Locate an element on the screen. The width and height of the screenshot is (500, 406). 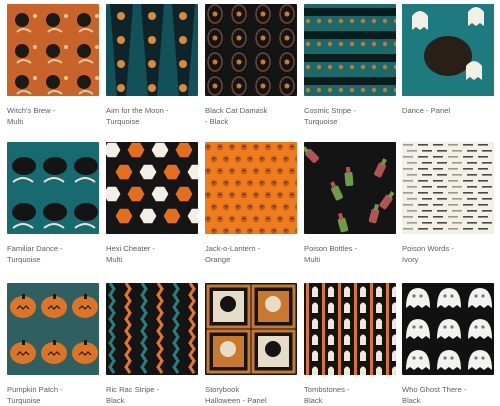
product-card: Cosmic Stripe - Turquoise is located at coordinates (350, 65).